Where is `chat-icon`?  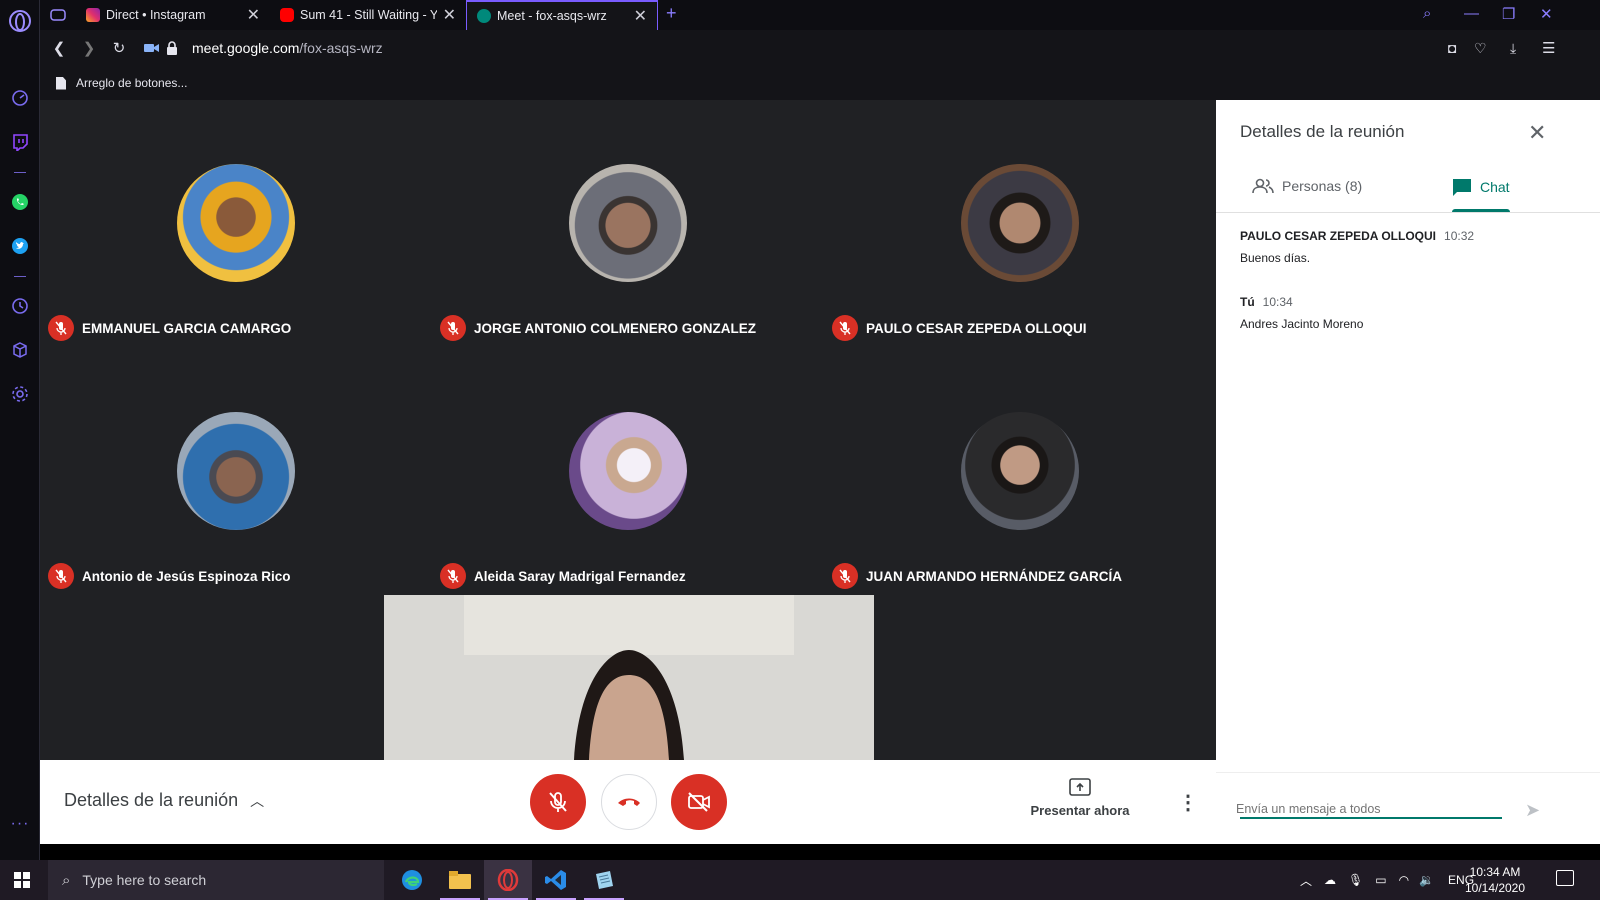
chat-icon is located at coordinates (1462, 187).